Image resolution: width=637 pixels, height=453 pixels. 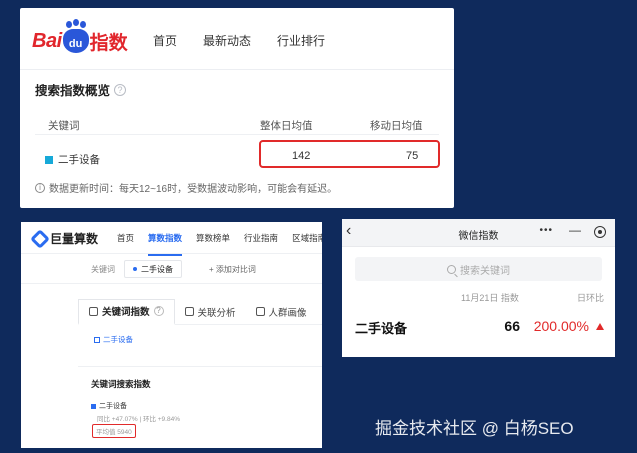 I want to click on watermark: 掘金技术社区 @ 白杨SEO, so click(x=474, y=428).